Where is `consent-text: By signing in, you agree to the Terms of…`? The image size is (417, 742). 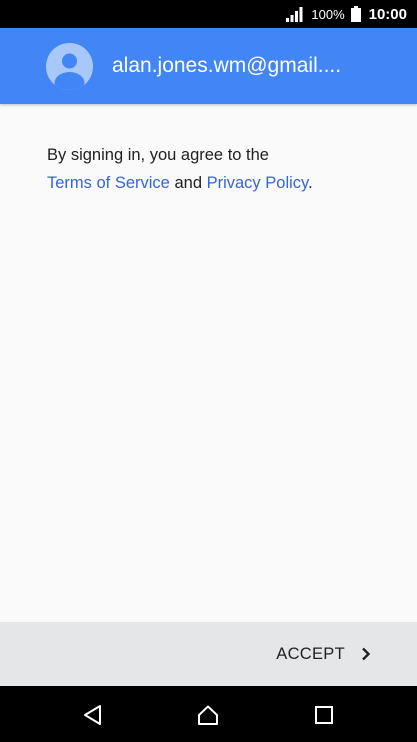
consent-text: By signing in, you agree to the Terms of… is located at coordinates (217, 169).